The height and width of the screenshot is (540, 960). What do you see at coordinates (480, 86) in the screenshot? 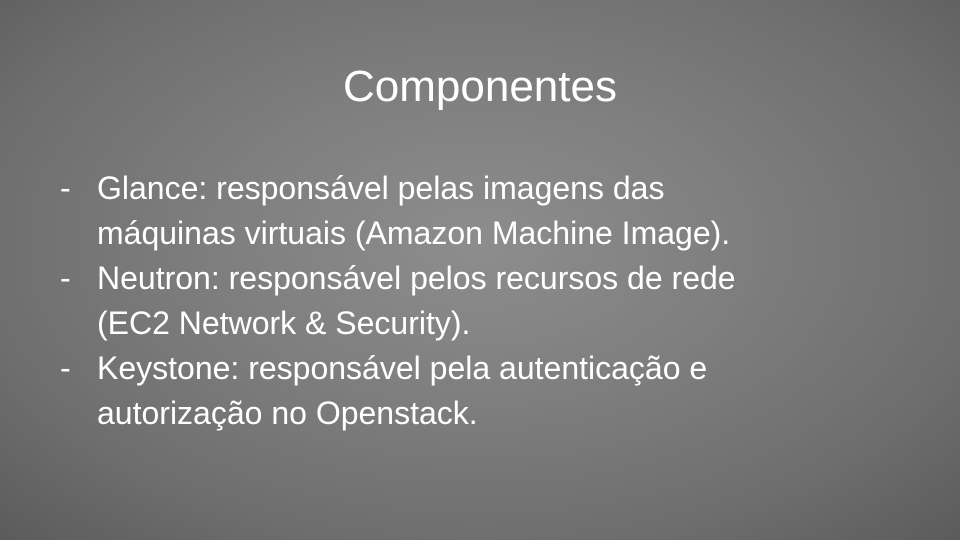
I see `slide-title: Componentes` at bounding box center [480, 86].